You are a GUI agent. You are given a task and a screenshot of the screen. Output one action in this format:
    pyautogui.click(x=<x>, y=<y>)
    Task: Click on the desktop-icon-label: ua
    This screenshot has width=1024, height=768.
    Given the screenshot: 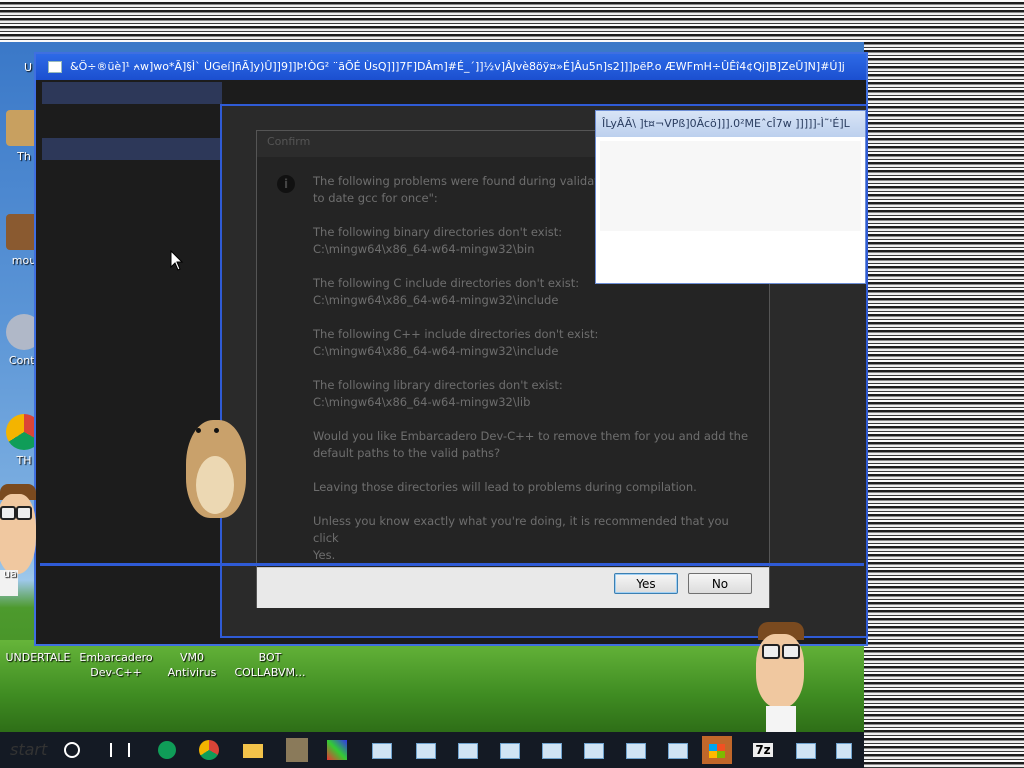 What is the action you would take?
    pyautogui.click(x=10, y=573)
    